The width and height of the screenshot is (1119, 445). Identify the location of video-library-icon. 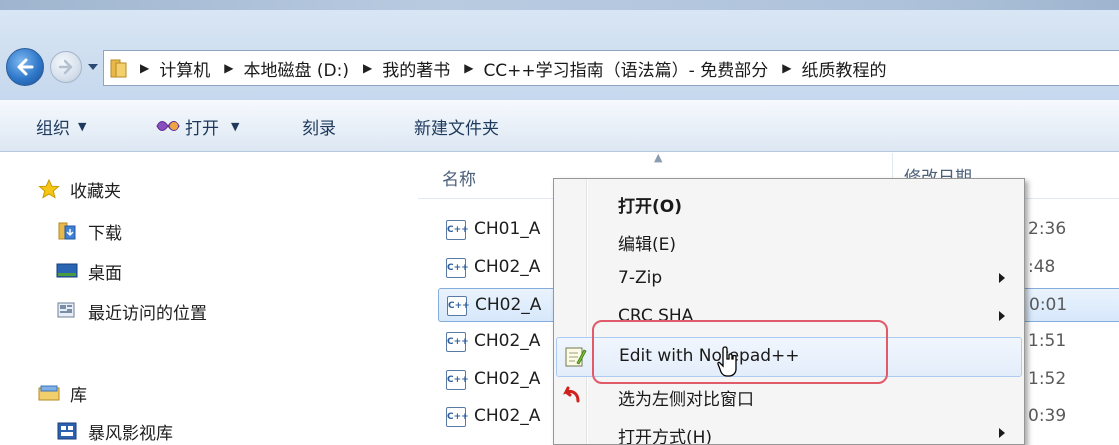
(67, 431).